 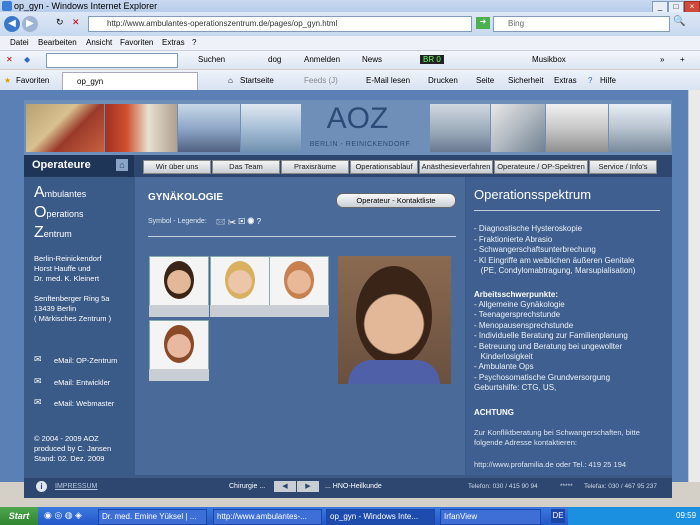 I want to click on menu-favoriten: Favoriten, so click(x=136, y=42).